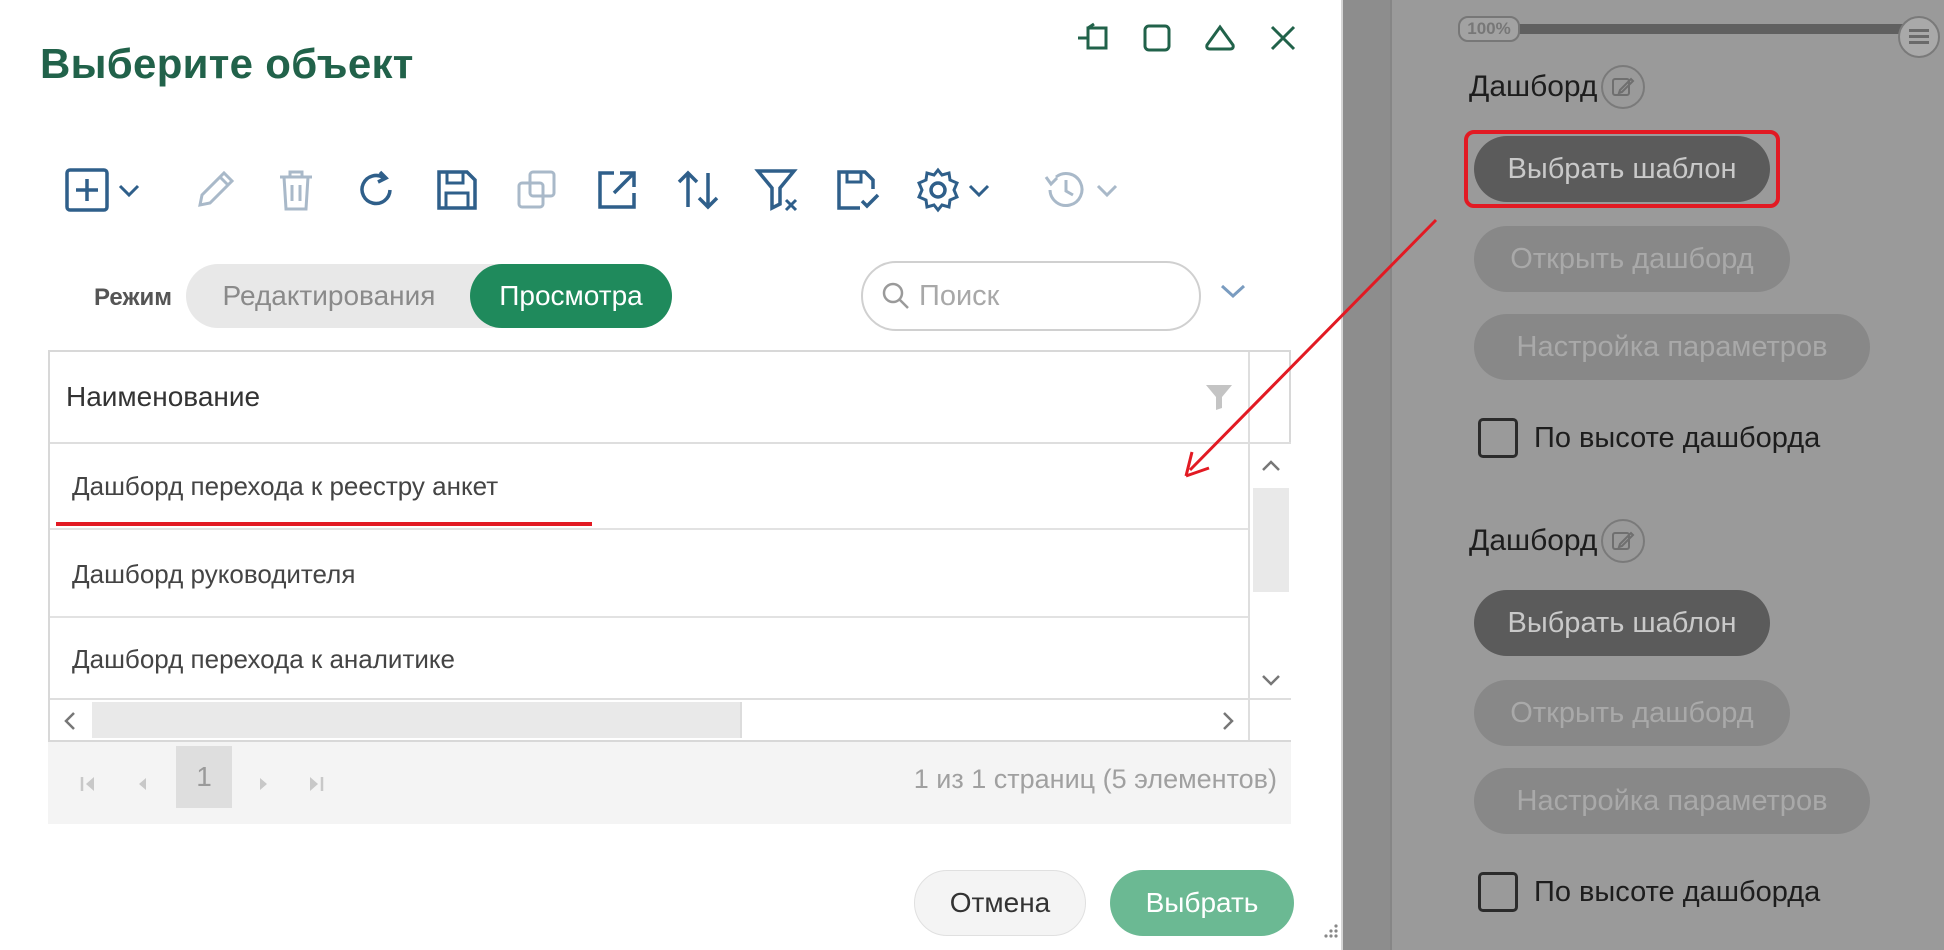 Image resolution: width=1944 pixels, height=950 pixels. I want to click on dashboard-section-1: Дашборд, so click(1557, 87).